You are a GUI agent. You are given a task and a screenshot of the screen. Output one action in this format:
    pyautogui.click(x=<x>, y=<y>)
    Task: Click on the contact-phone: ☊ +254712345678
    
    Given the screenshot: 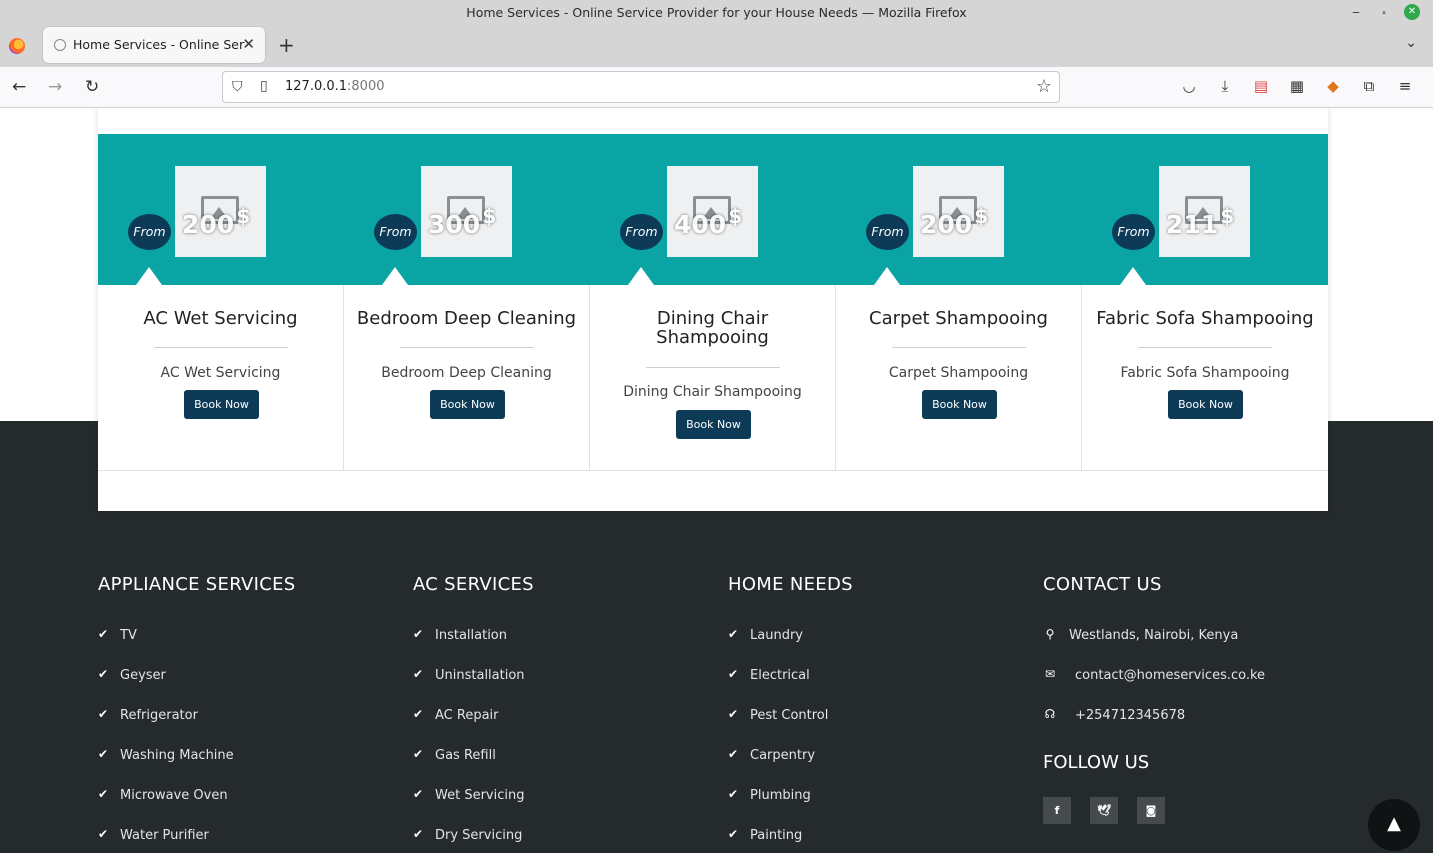 What is the action you would take?
    pyautogui.click(x=1154, y=727)
    